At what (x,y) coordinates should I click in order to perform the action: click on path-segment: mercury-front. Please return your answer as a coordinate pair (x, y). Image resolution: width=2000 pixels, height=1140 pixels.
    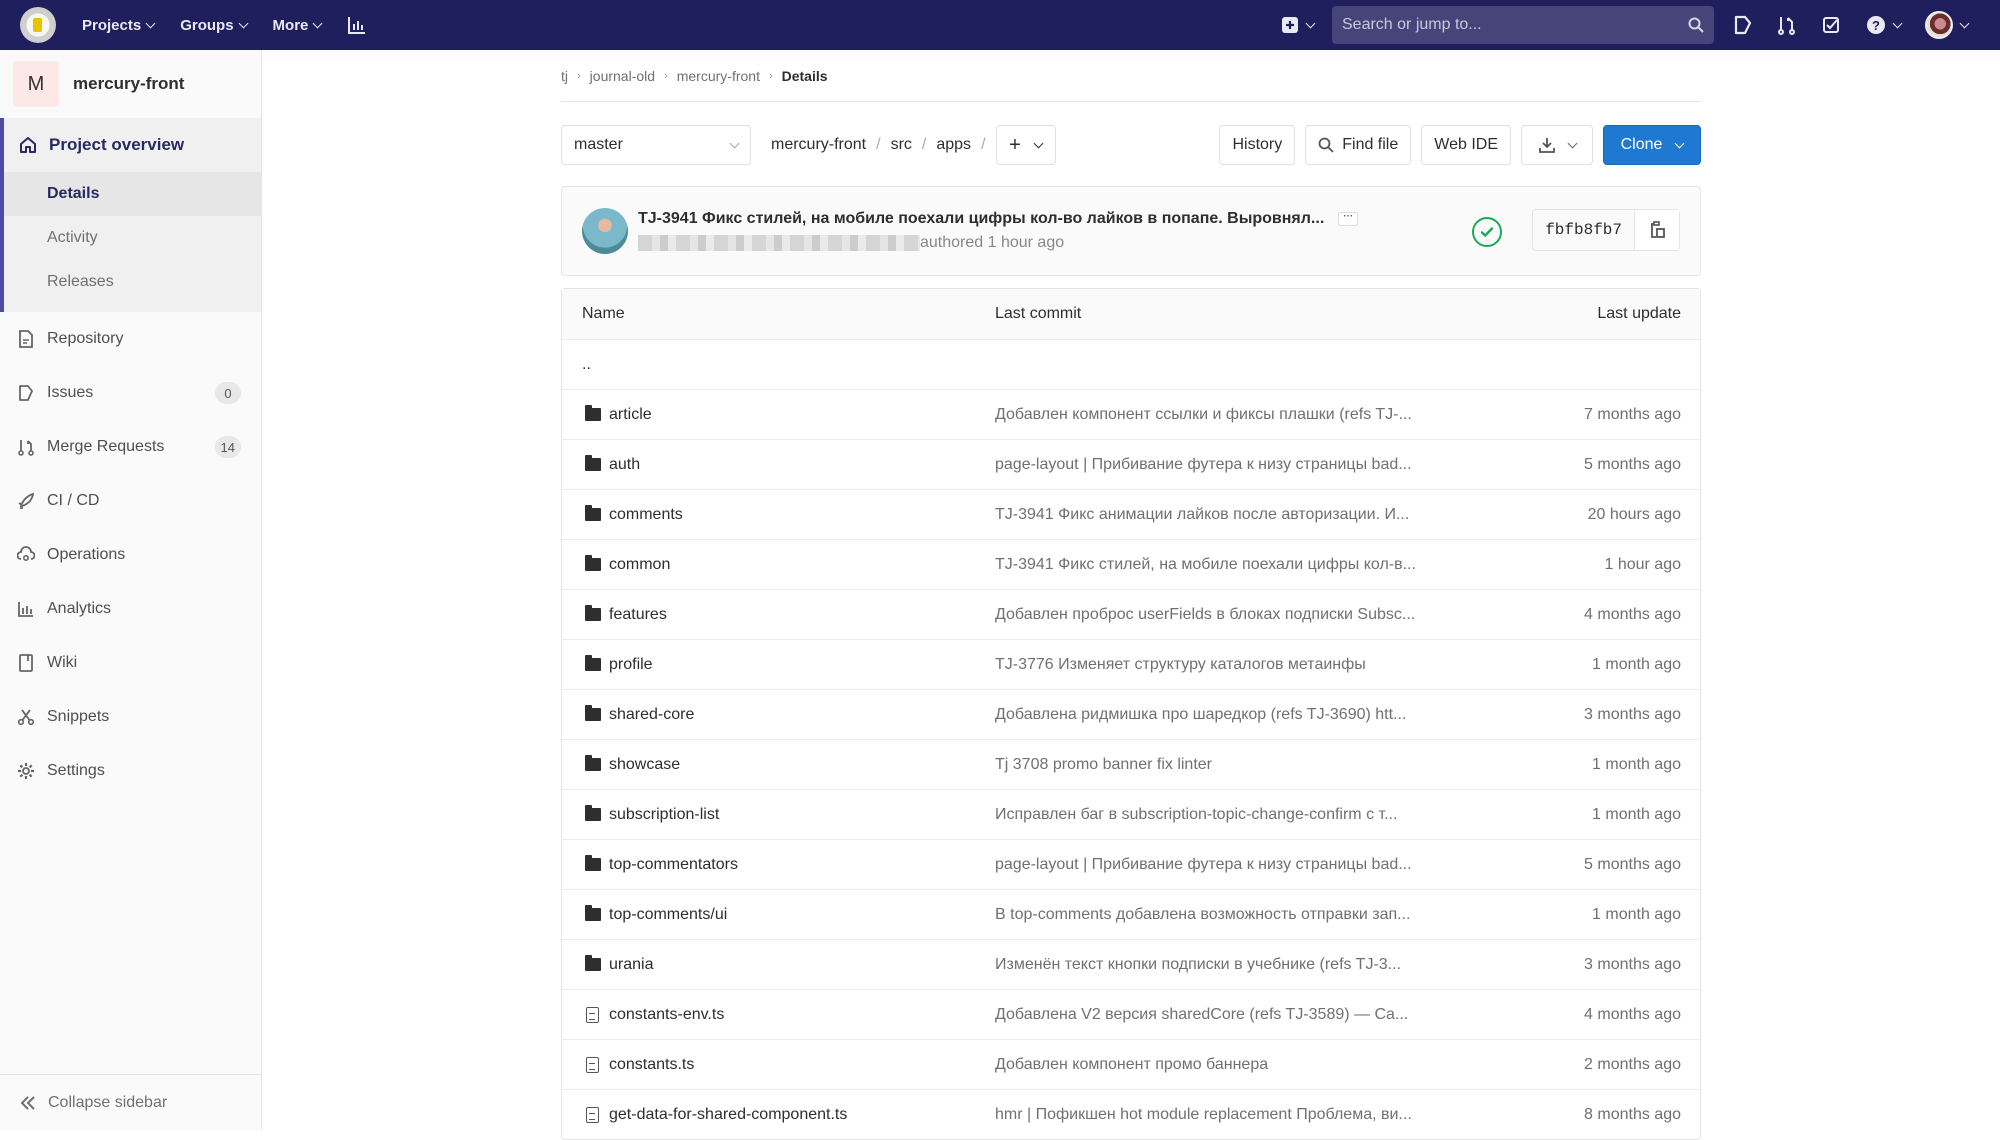
    Looking at the image, I should click on (818, 145).